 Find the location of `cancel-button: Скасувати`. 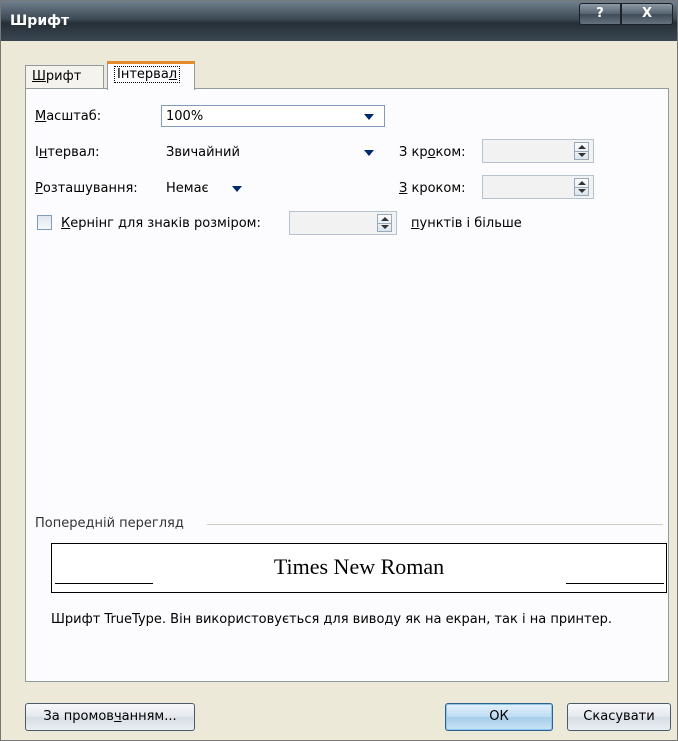

cancel-button: Скасувати is located at coordinates (619, 717).